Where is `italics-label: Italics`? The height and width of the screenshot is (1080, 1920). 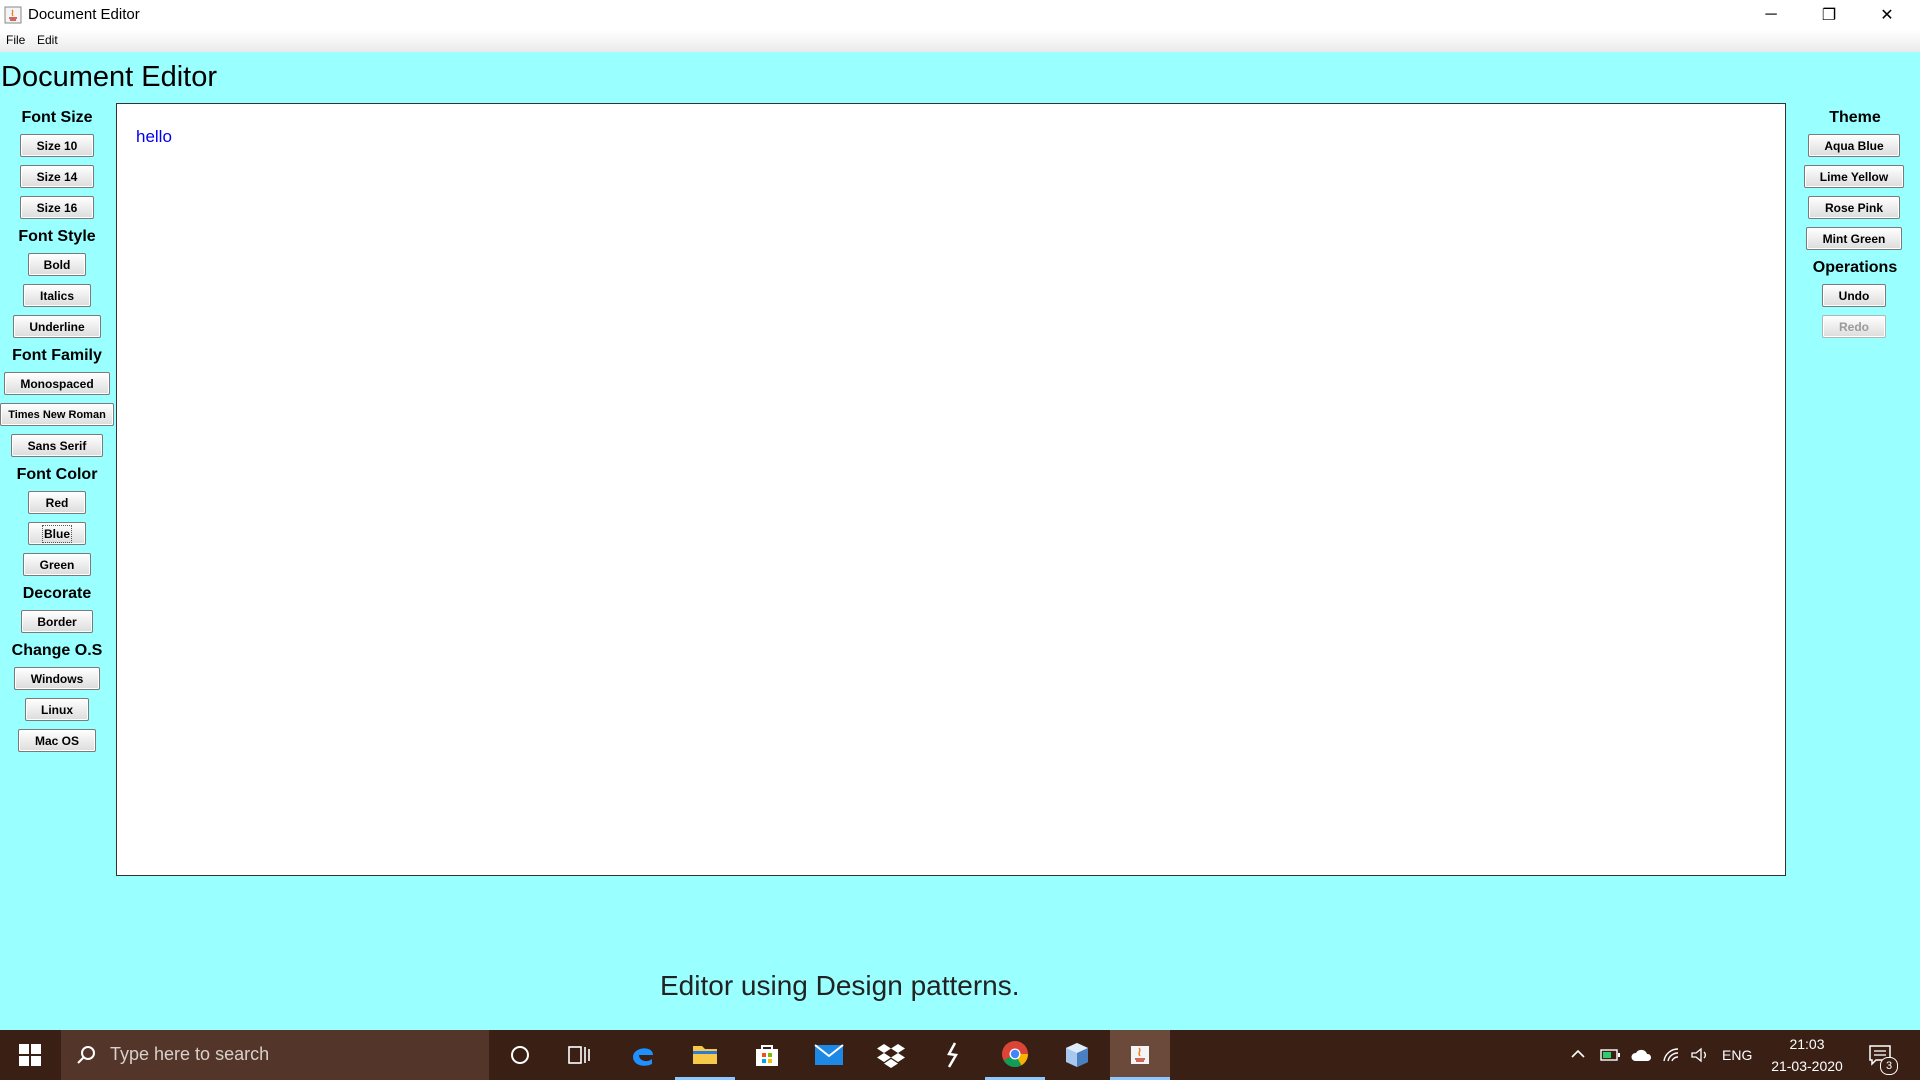 italics-label: Italics is located at coordinates (57, 295).